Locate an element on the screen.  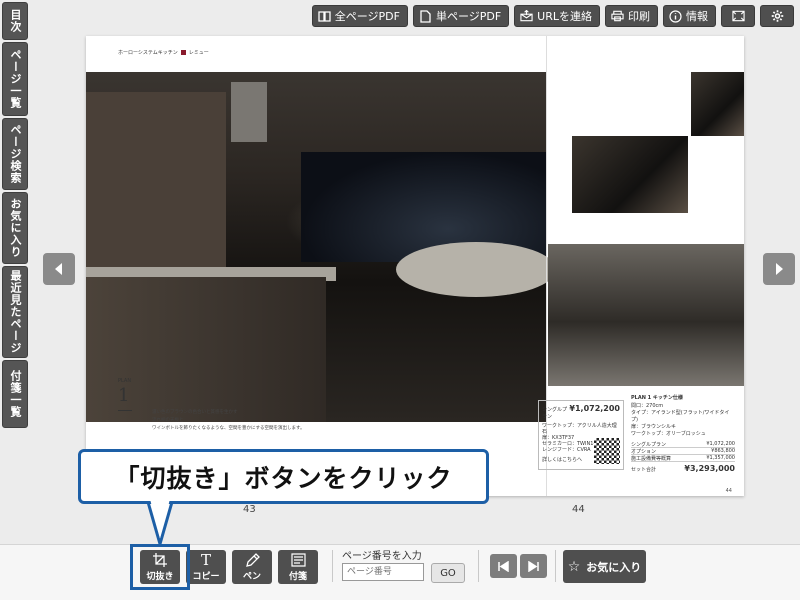
instruction-callout: 「切抜き」ボタンをクリック is located at coordinates (283, 476).